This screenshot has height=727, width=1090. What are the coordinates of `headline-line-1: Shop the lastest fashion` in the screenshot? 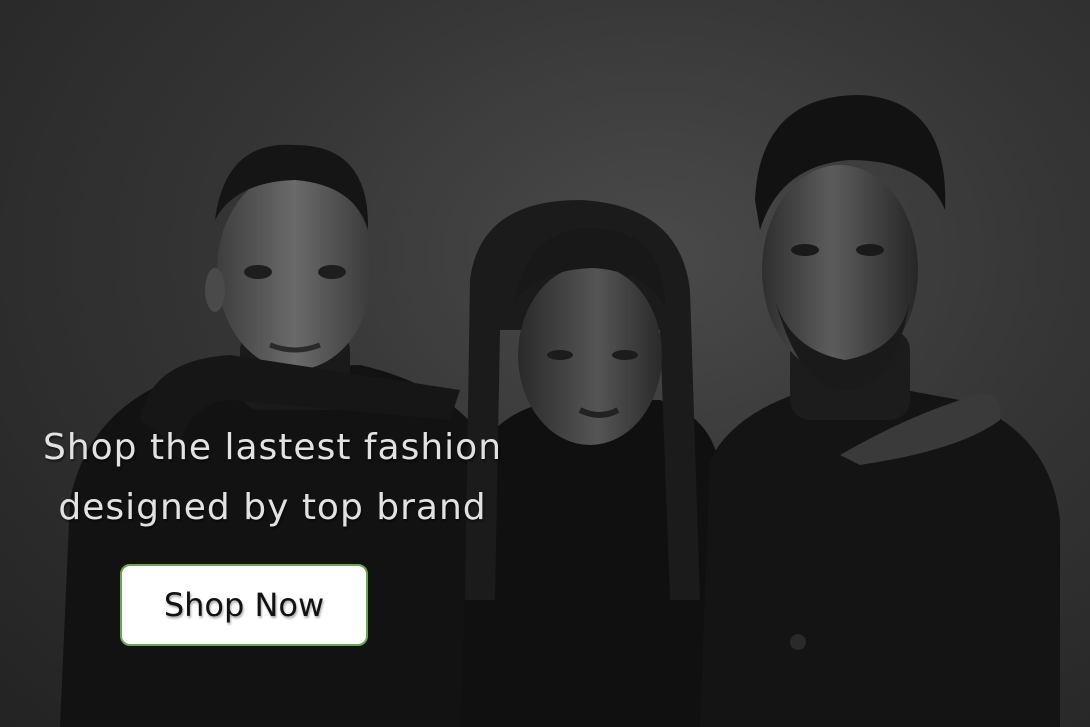 It's located at (272, 447).